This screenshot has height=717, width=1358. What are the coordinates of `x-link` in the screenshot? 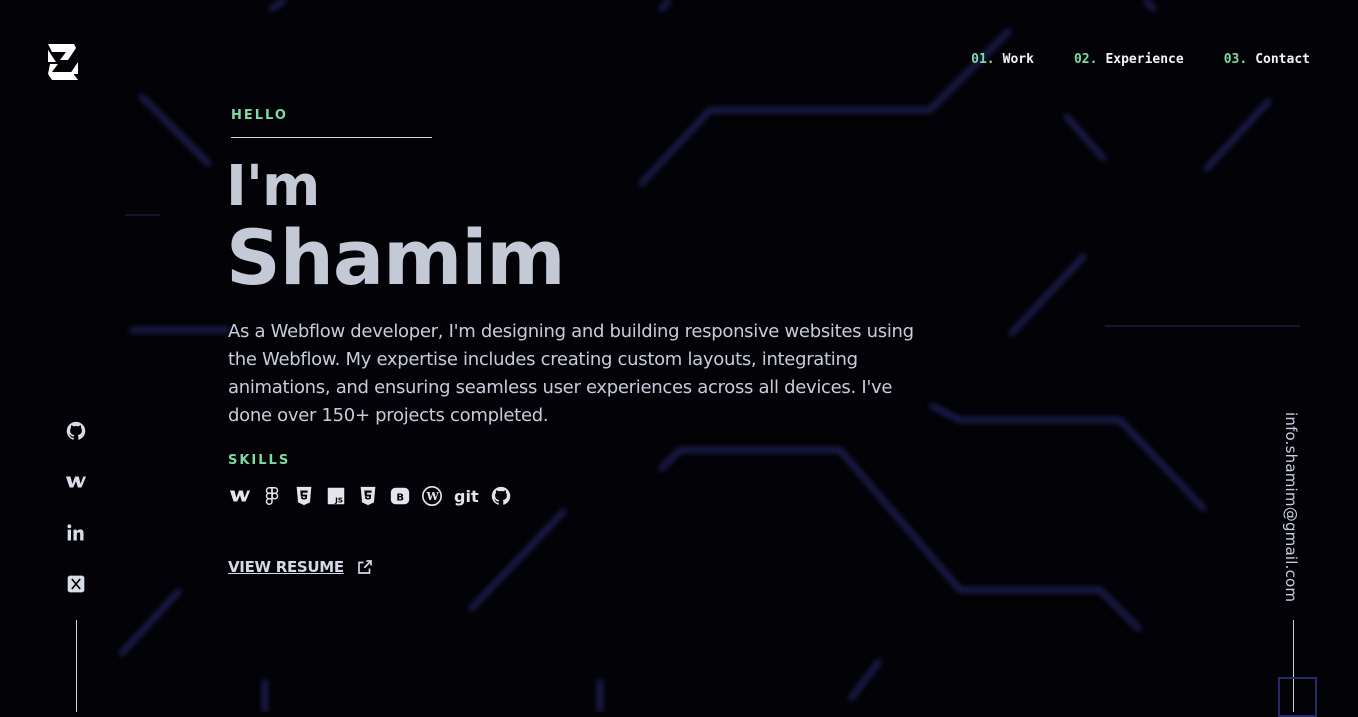 It's located at (76, 584).